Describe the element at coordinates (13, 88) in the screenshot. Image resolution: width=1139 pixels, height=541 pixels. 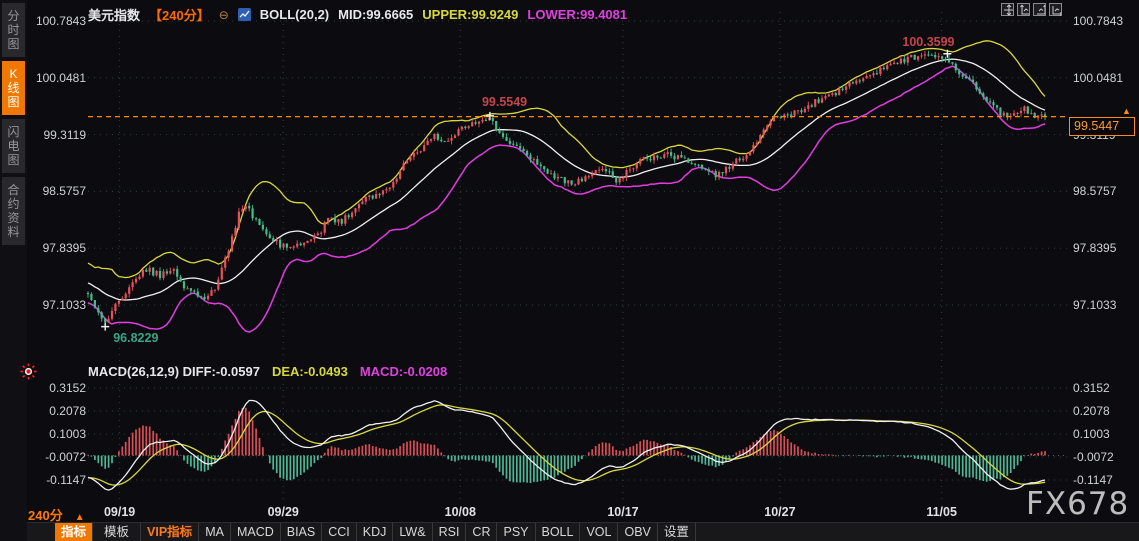
I see `sidebar-item-2: K线图` at that location.